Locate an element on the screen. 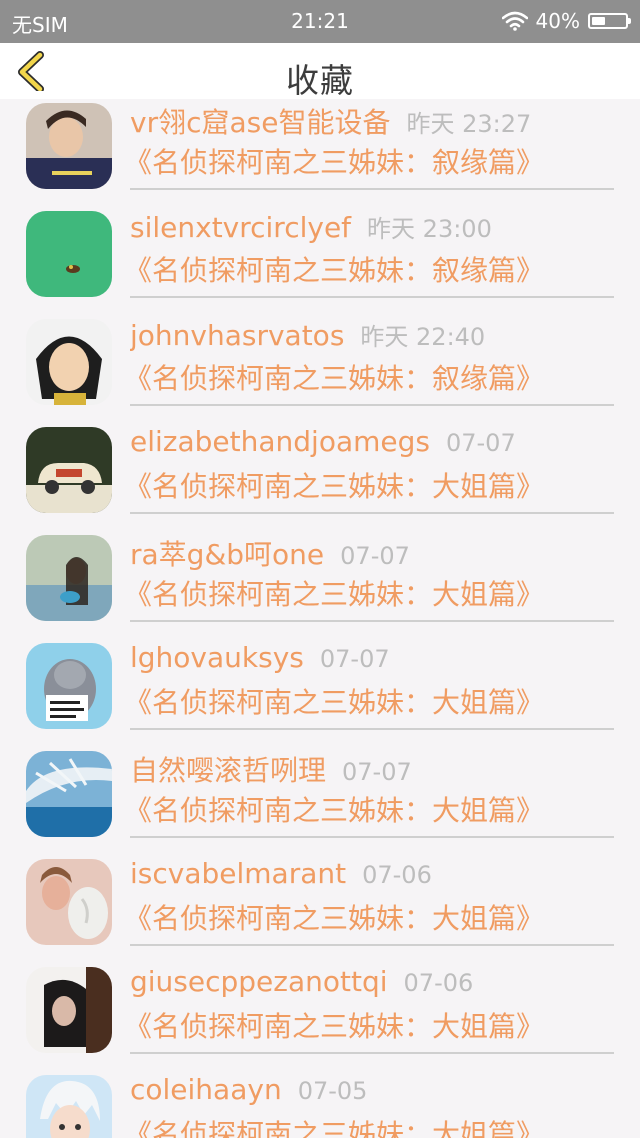  avatar-luffy is located at coordinates (69, 362).